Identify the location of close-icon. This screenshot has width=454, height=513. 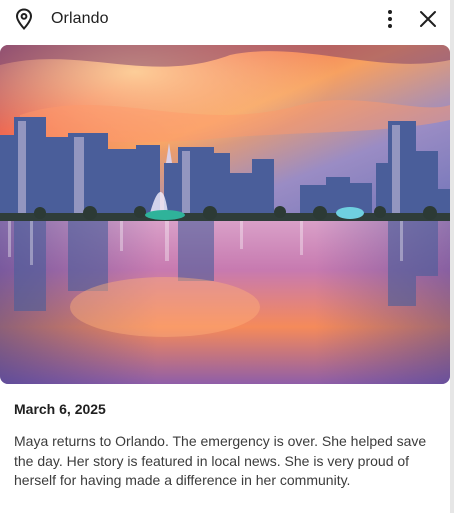
(428, 19).